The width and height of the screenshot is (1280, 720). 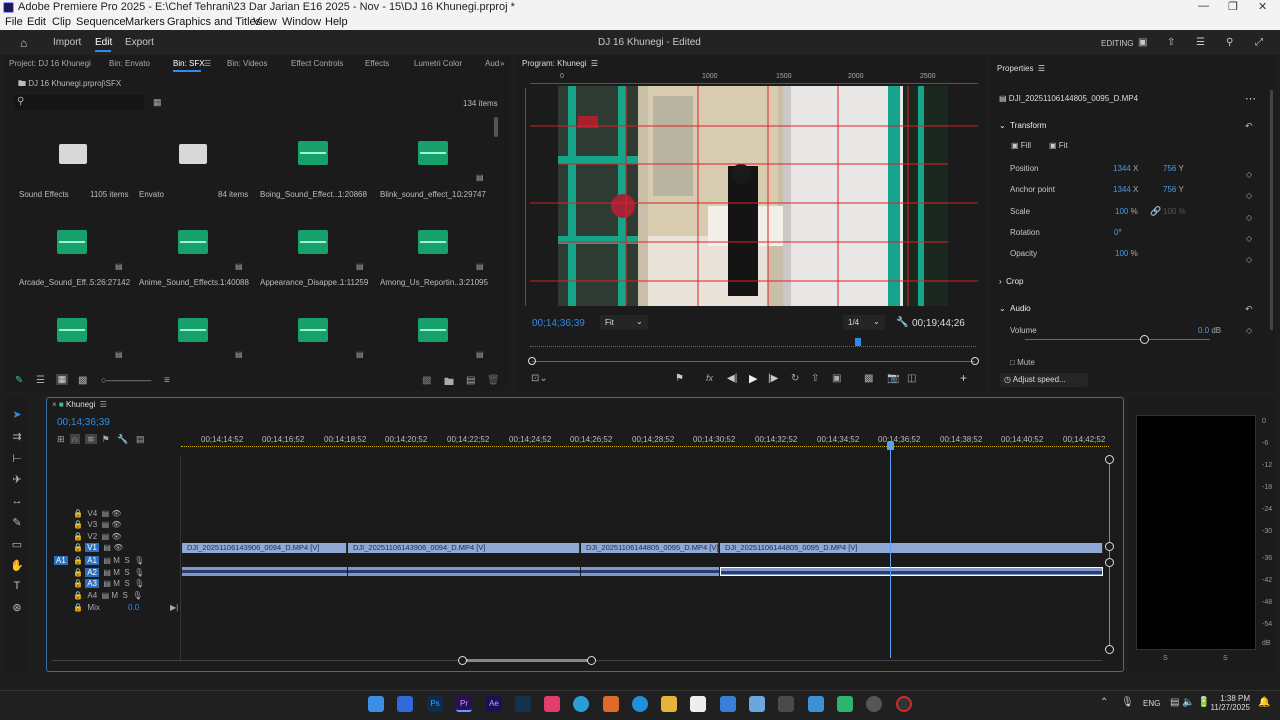 What do you see at coordinates (558, 323) in the screenshot?
I see `program-timecode: 00;14;36;39` at bounding box center [558, 323].